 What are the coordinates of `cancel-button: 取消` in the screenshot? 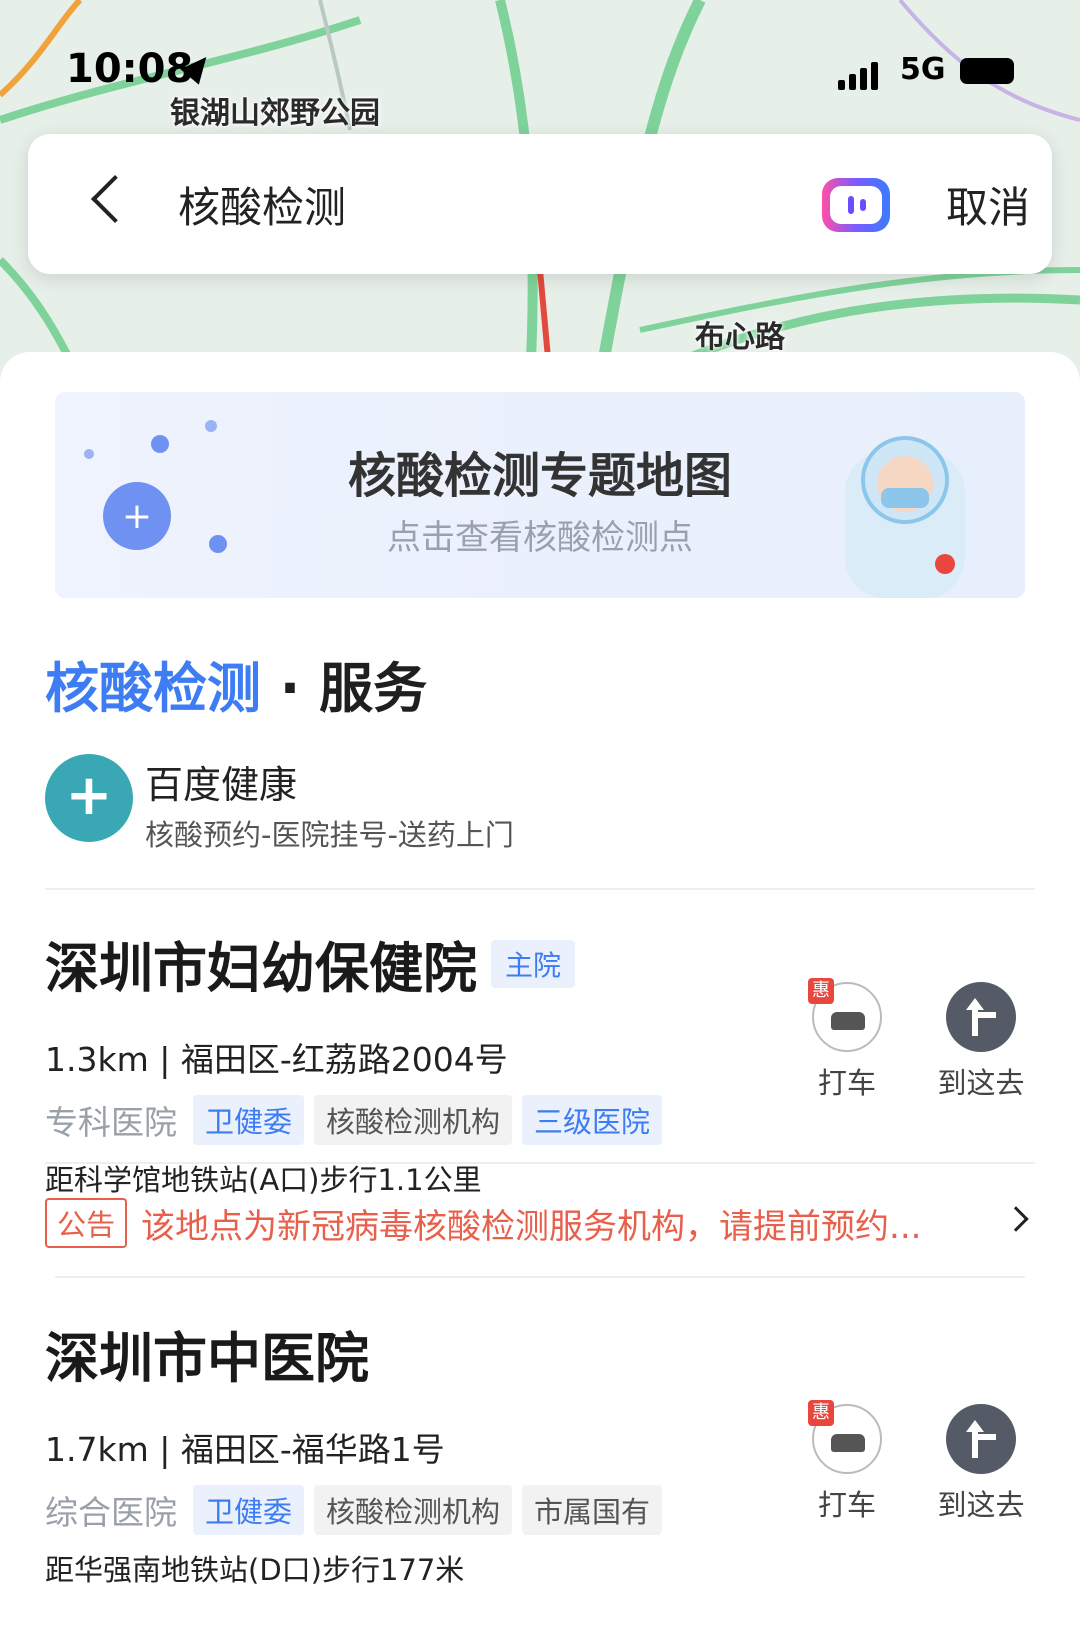 It's located at (988, 204).